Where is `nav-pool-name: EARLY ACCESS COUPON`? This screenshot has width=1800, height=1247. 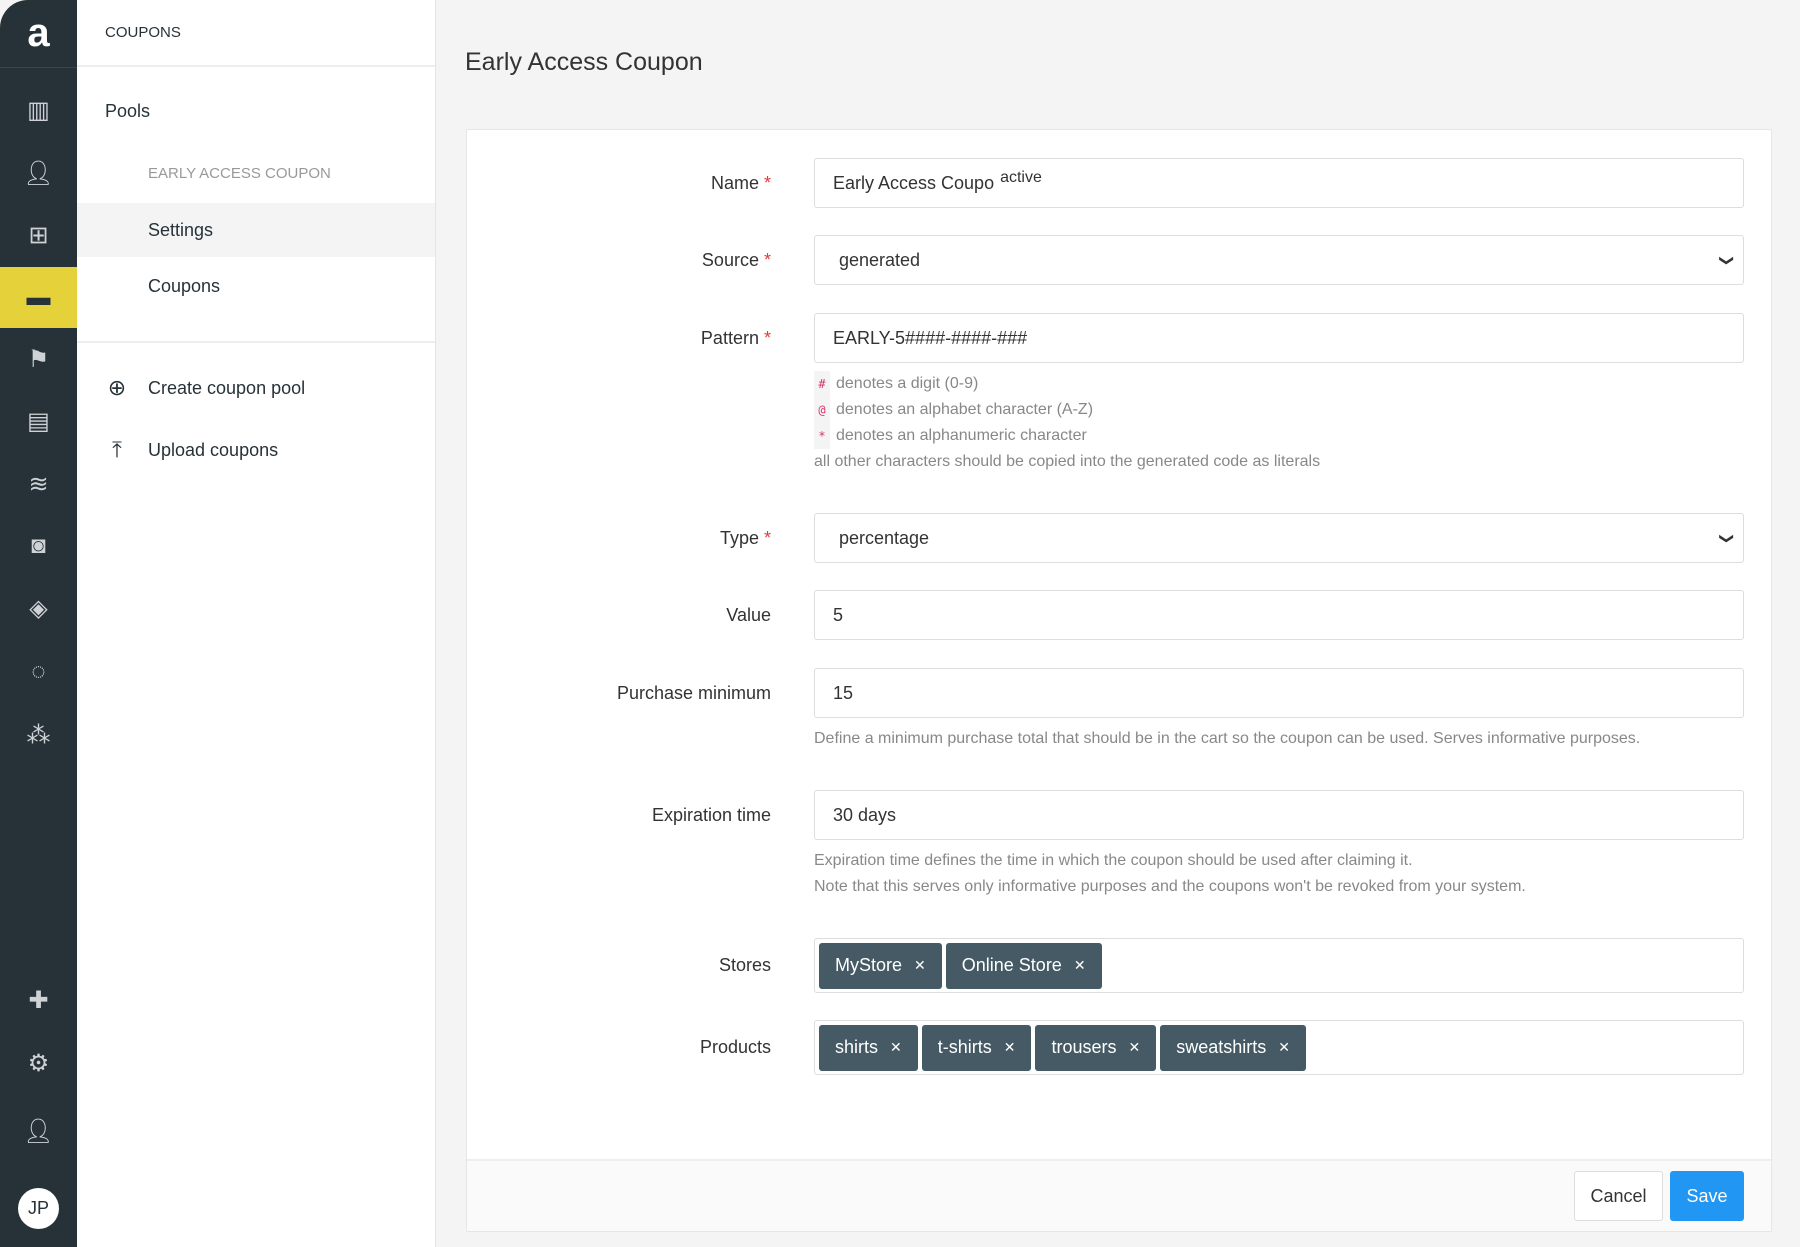 nav-pool-name: EARLY ACCESS COUPON is located at coordinates (239, 173).